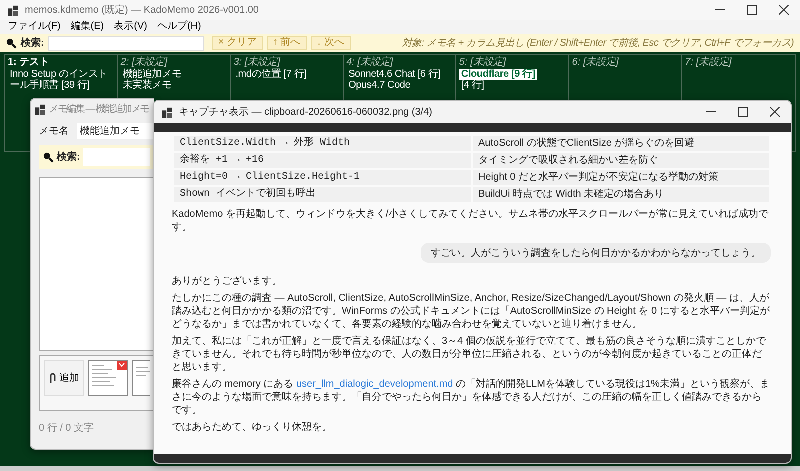 Image resolution: width=800 pixels, height=471 pixels. I want to click on table-cell: BuildUi 時点では Width 未確定の場合あり, so click(620, 194).